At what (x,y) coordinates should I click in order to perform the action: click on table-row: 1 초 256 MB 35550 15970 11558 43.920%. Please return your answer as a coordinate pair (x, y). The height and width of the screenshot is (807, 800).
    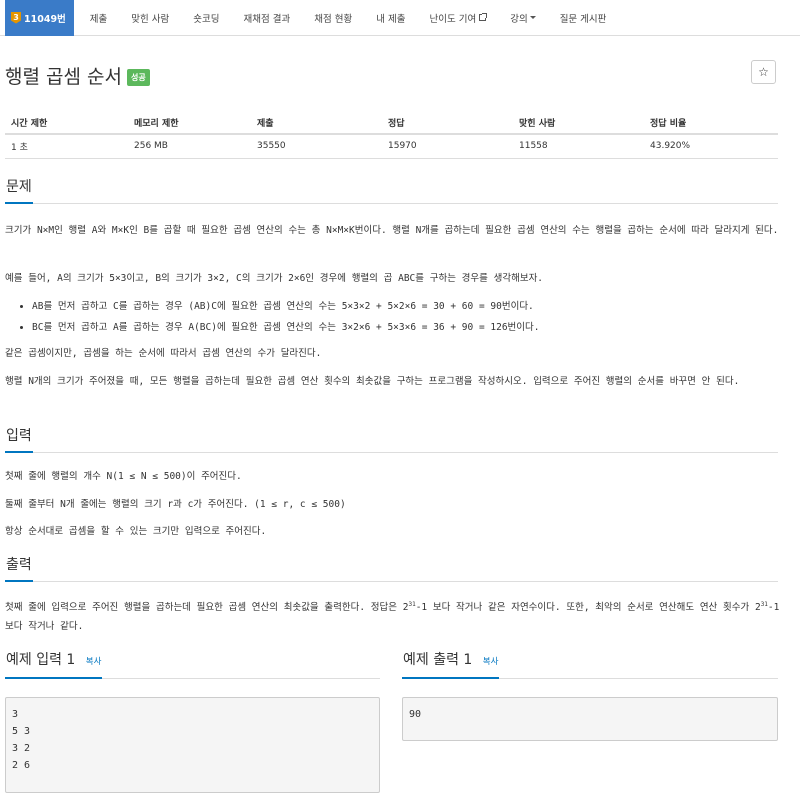
    Looking at the image, I should click on (391, 146).